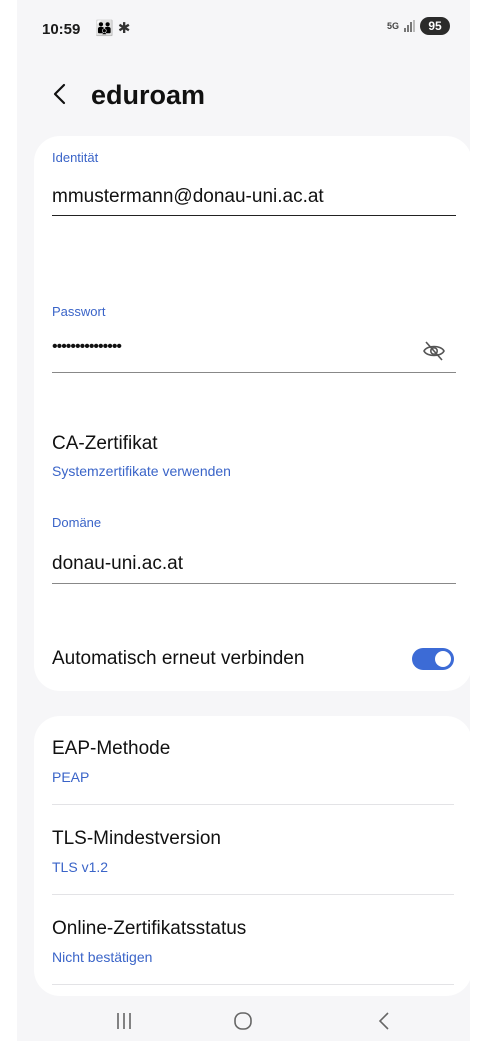 Image resolution: width=487 pixels, height=1041 pixels. I want to click on network-5g-icon: 5G, so click(392, 25).